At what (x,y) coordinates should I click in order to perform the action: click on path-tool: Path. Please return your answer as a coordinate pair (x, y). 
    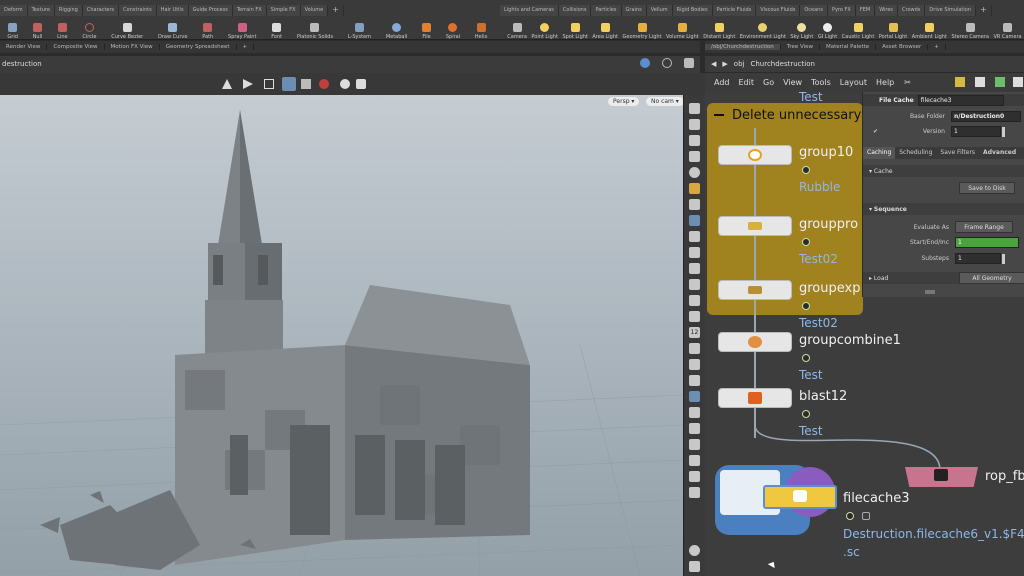
    Looking at the image, I should click on (207, 28).